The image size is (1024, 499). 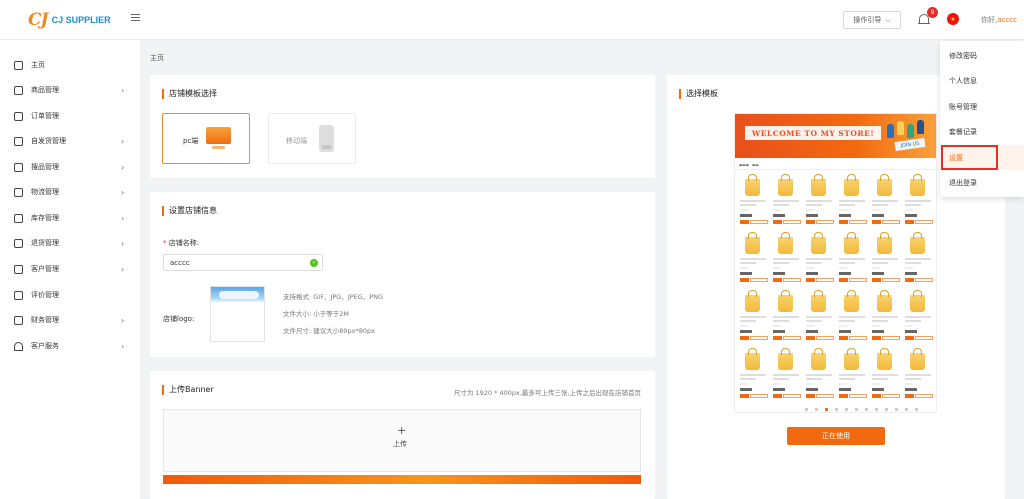 What do you see at coordinates (135, 18) in the screenshot?
I see `menu-toggle-icon` at bounding box center [135, 18].